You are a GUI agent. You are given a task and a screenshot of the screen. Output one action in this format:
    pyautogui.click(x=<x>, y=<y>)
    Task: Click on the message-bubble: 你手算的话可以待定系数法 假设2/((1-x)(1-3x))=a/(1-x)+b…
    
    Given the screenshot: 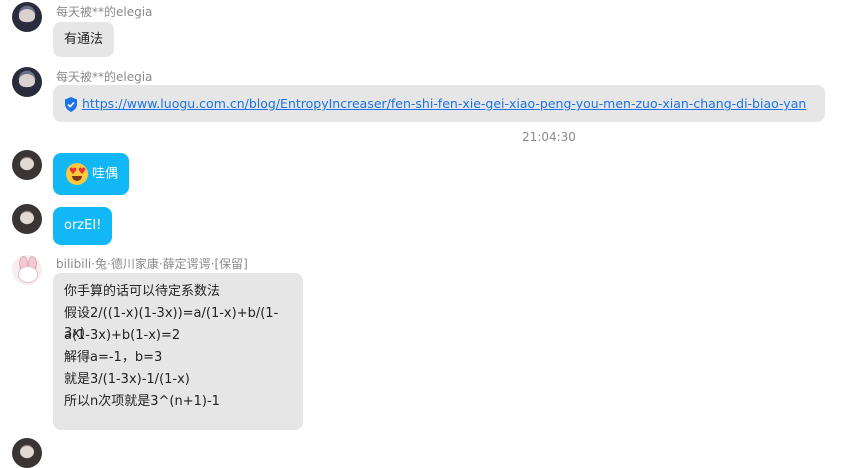 What is the action you would take?
    pyautogui.click(x=178, y=351)
    